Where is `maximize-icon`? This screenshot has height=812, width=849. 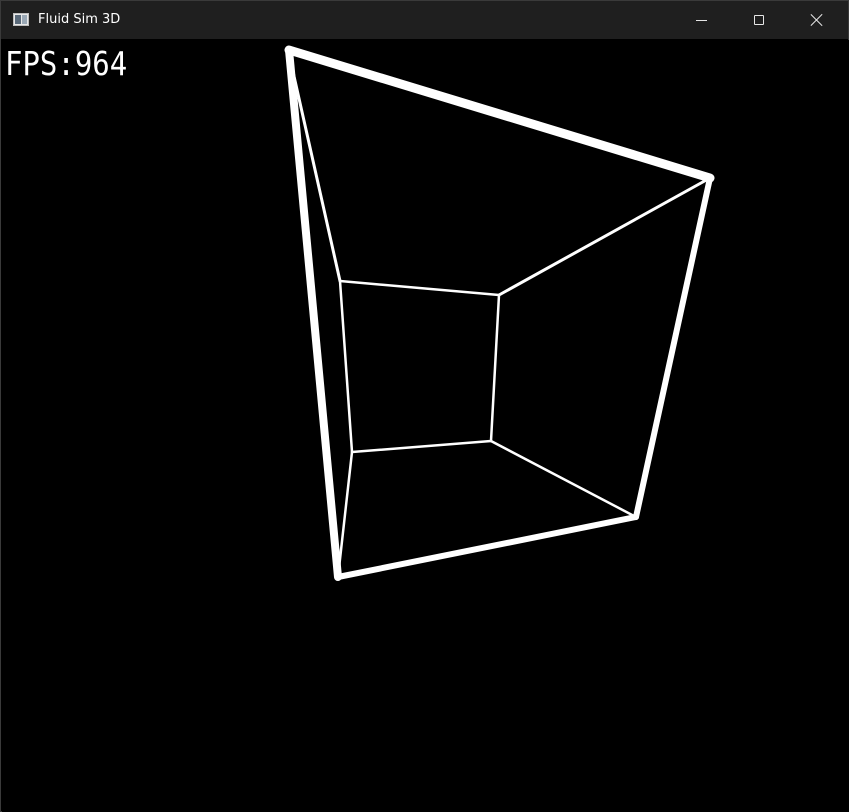 maximize-icon is located at coordinates (759, 20).